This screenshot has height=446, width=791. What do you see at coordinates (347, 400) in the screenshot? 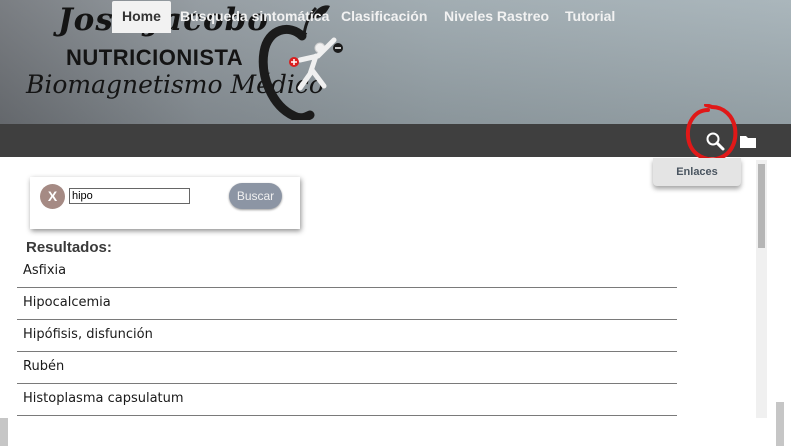
I see `result-item: Histoplasma capsulatum` at bounding box center [347, 400].